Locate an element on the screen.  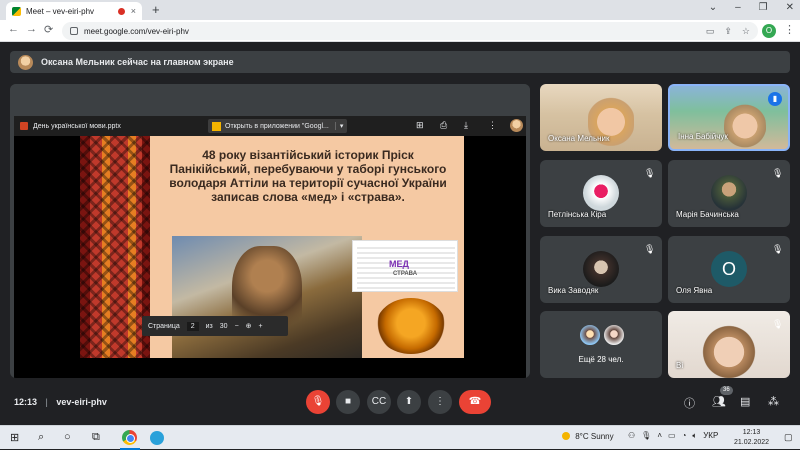
activities-icon: ⁂ is located at coordinates (773, 401).